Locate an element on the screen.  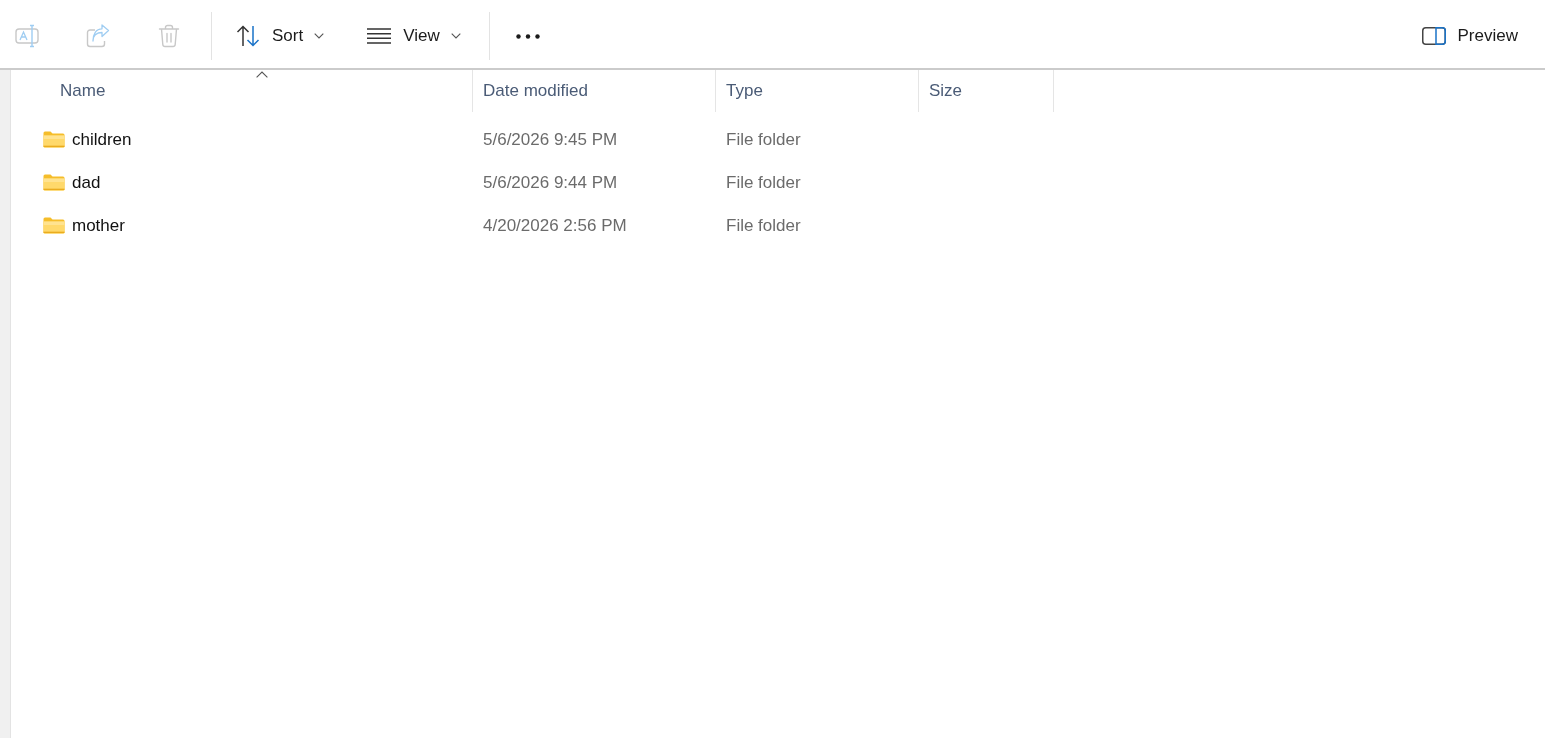
more-icon is located at coordinates (527, 36).